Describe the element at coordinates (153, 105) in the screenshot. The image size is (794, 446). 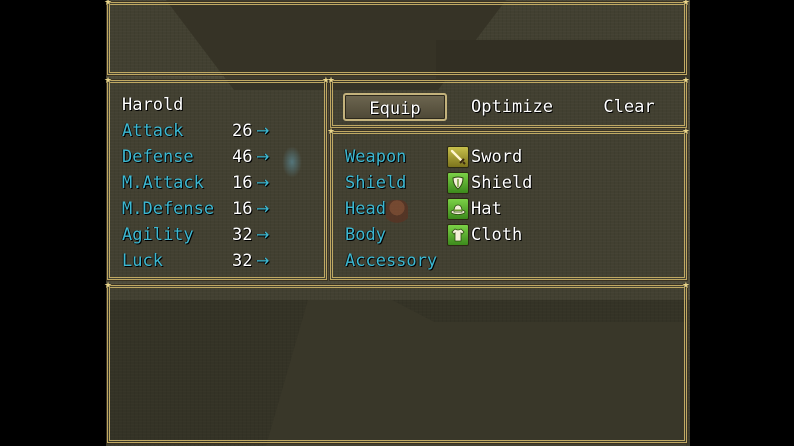
I see `actor-name: Harold` at that location.